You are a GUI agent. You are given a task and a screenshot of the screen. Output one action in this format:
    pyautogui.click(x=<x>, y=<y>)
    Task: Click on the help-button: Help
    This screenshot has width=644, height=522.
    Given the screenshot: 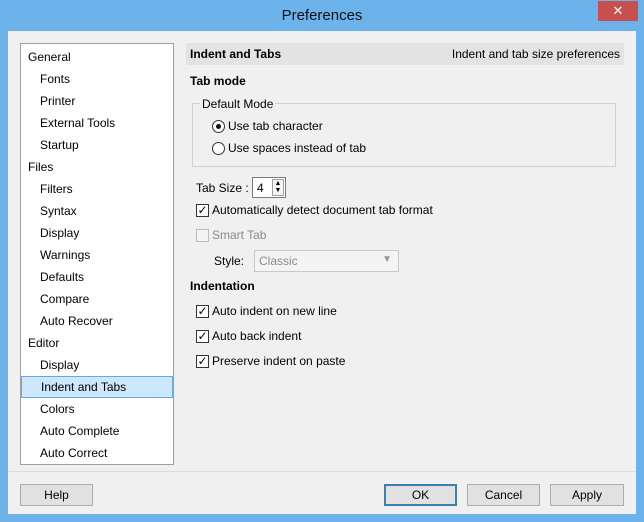 What is the action you would take?
    pyautogui.click(x=56, y=495)
    